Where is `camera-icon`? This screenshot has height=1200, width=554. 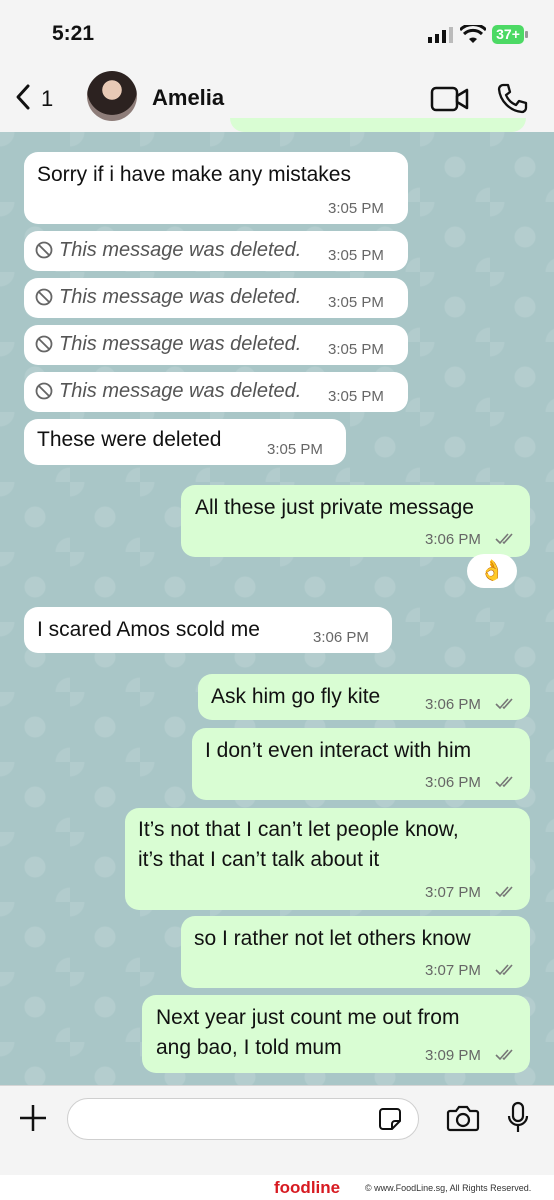 camera-icon is located at coordinates (463, 1118).